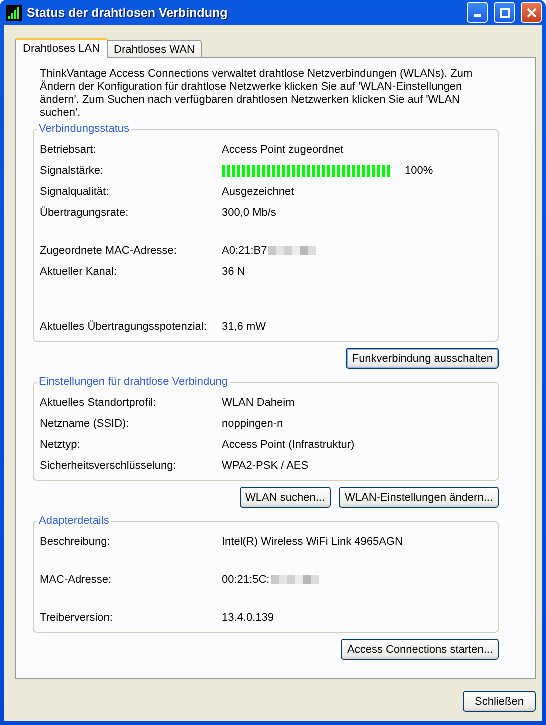 This screenshot has height=725, width=546. I want to click on field-value: Access Point (Infrastruktur), so click(288, 444).